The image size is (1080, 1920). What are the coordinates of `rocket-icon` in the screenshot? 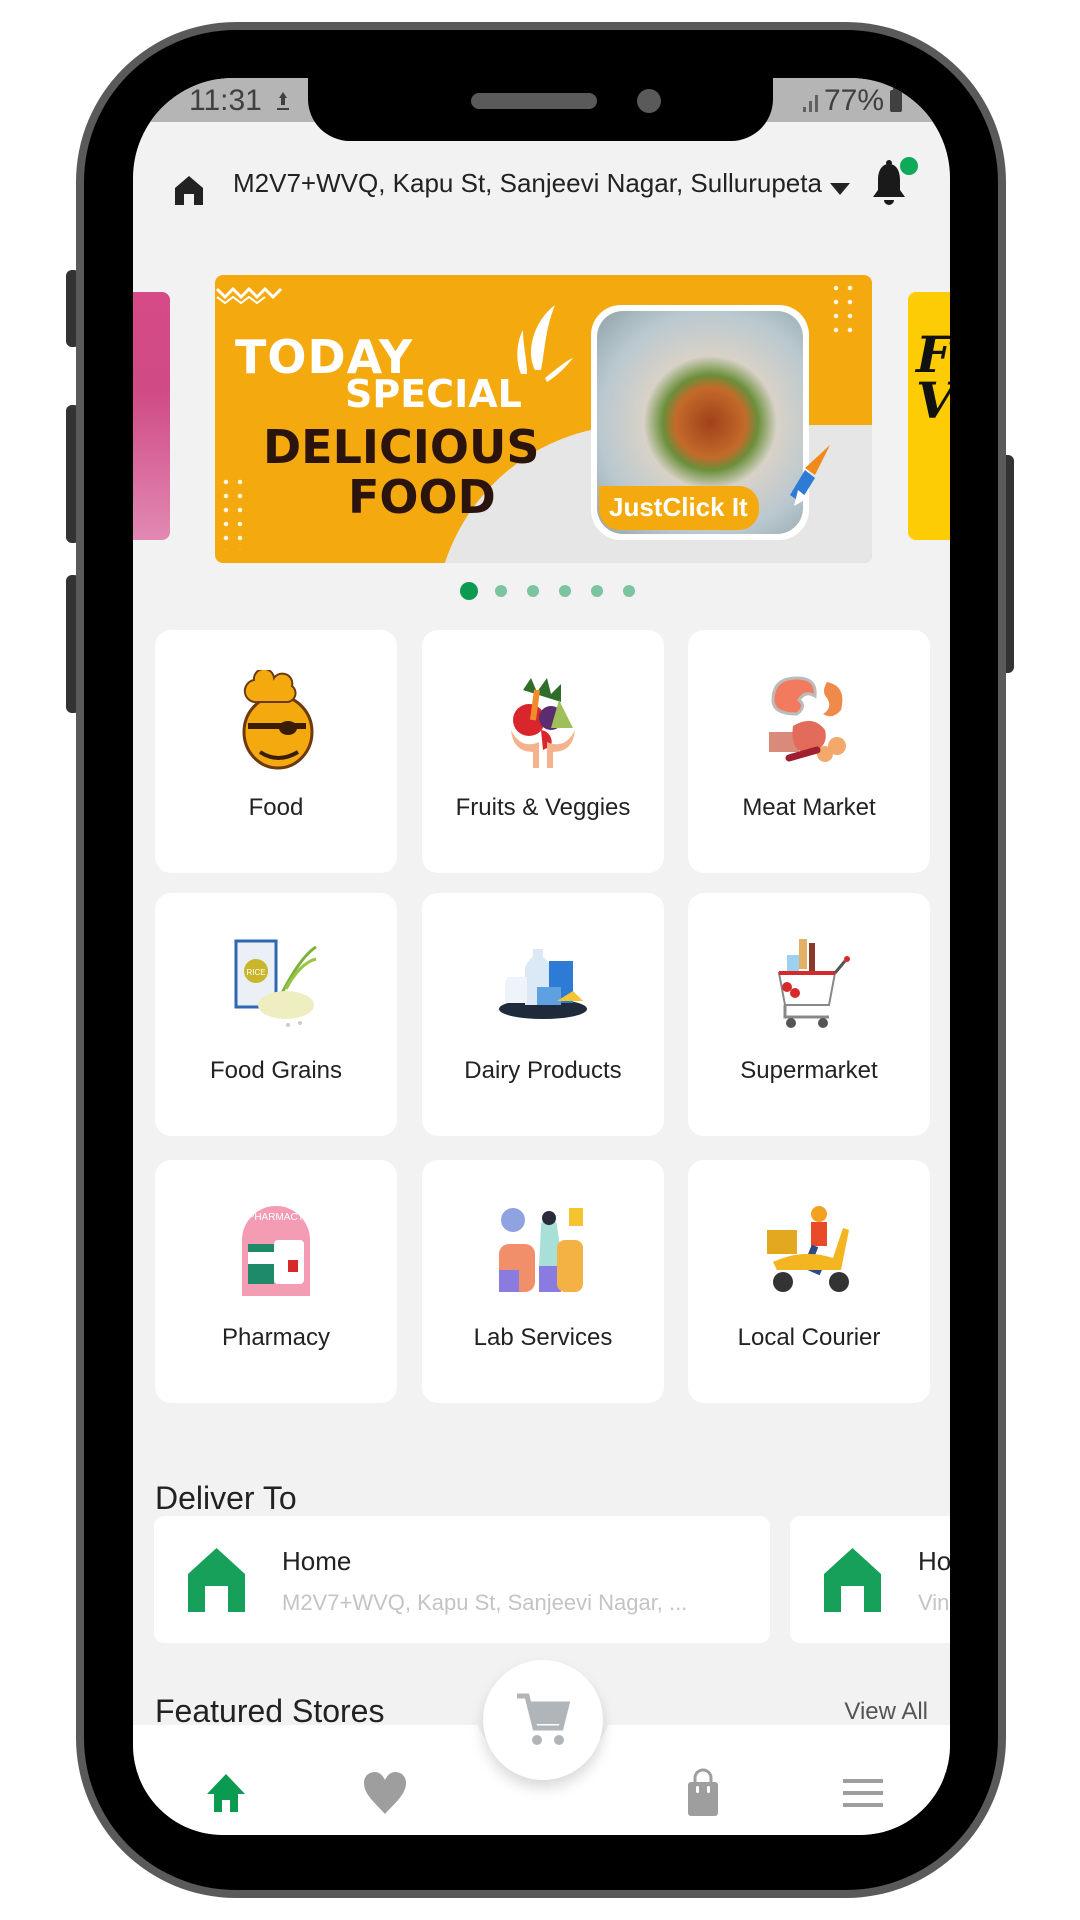 It's located at (810, 475).